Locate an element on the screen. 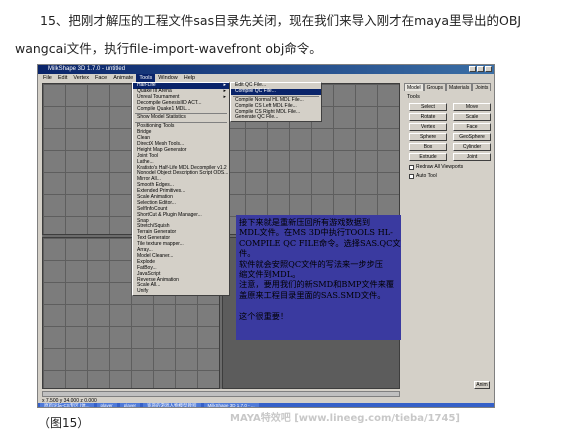  anim-button: Anim is located at coordinates (482, 385).